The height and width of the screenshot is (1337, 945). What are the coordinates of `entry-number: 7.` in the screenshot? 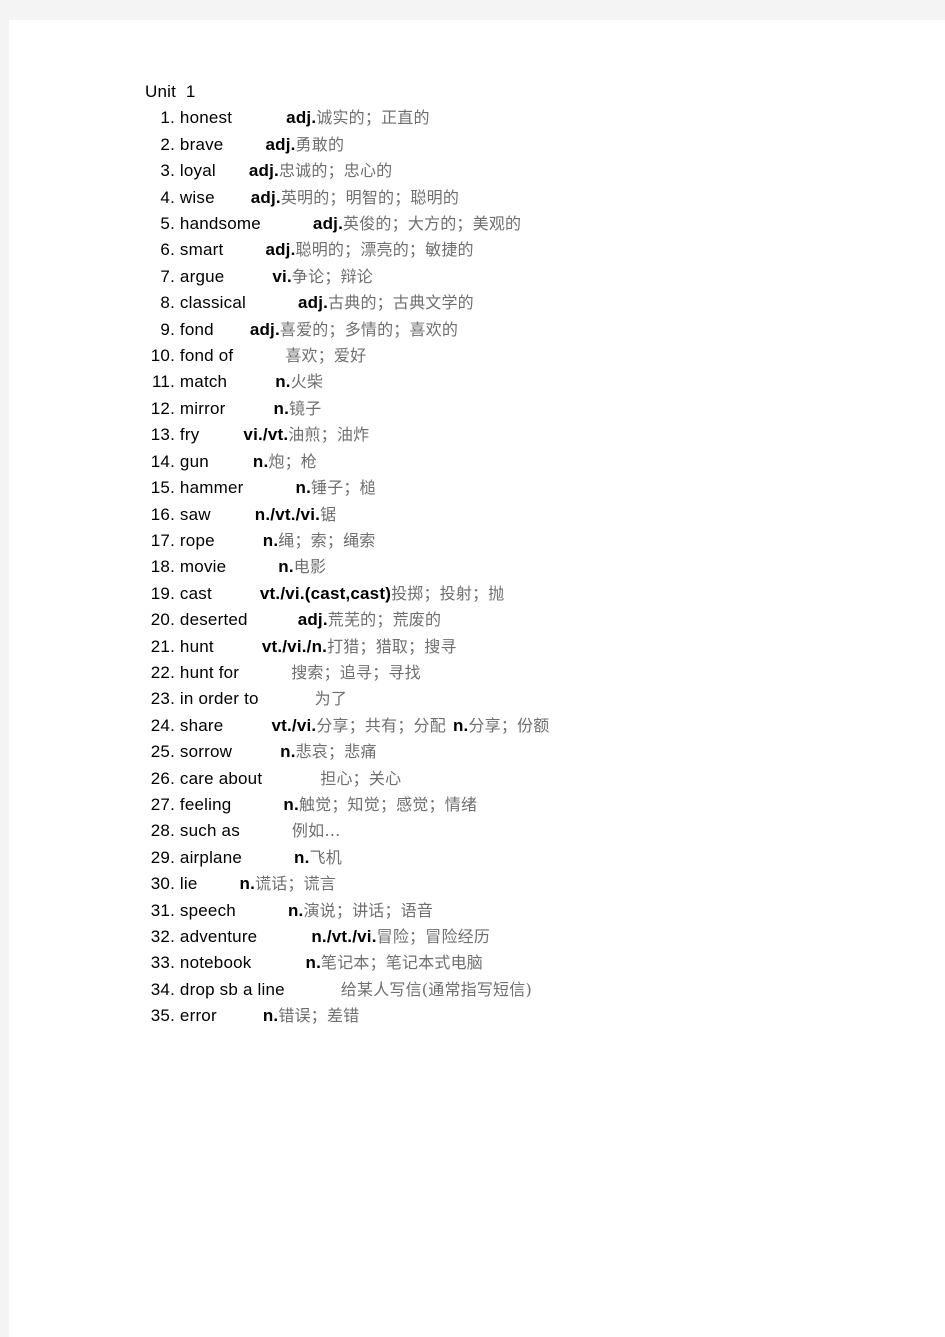 It's located at (167, 276).